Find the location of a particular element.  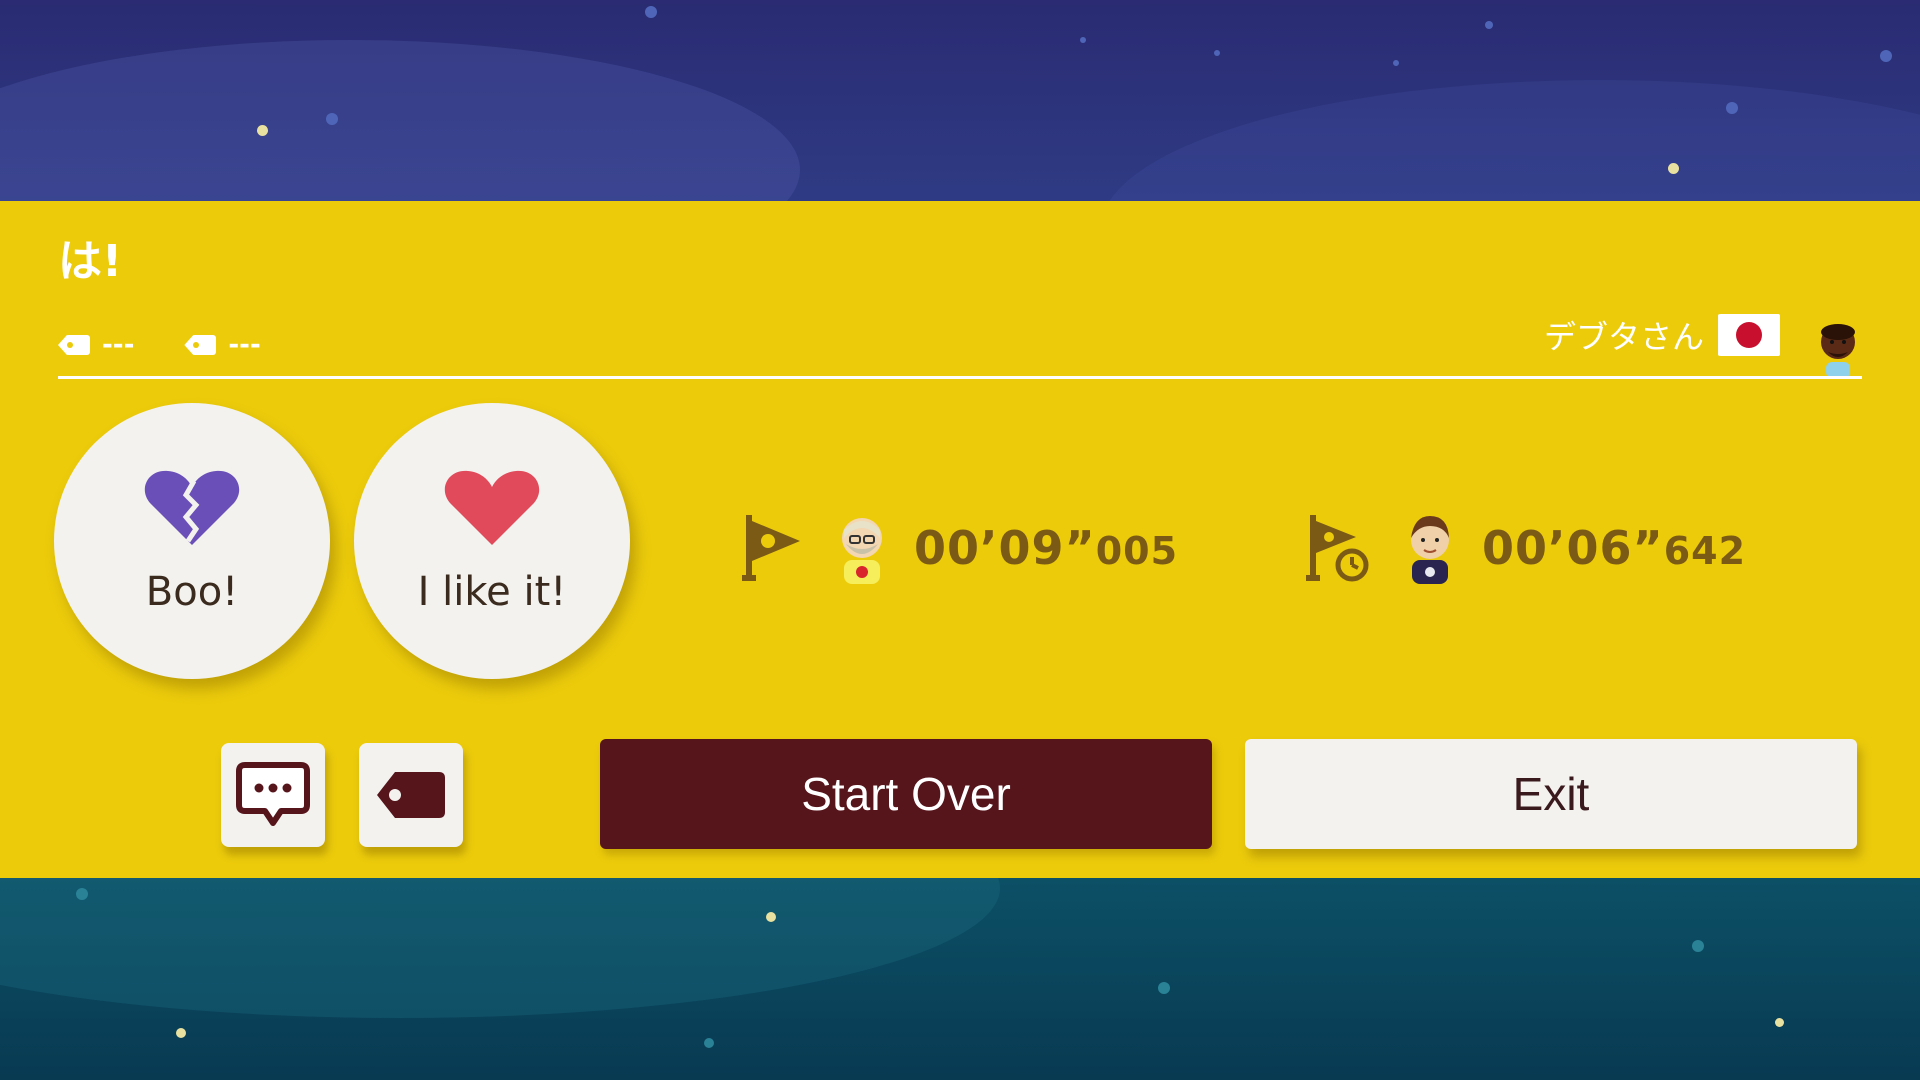

like-button: I like it! is located at coordinates (492, 541).